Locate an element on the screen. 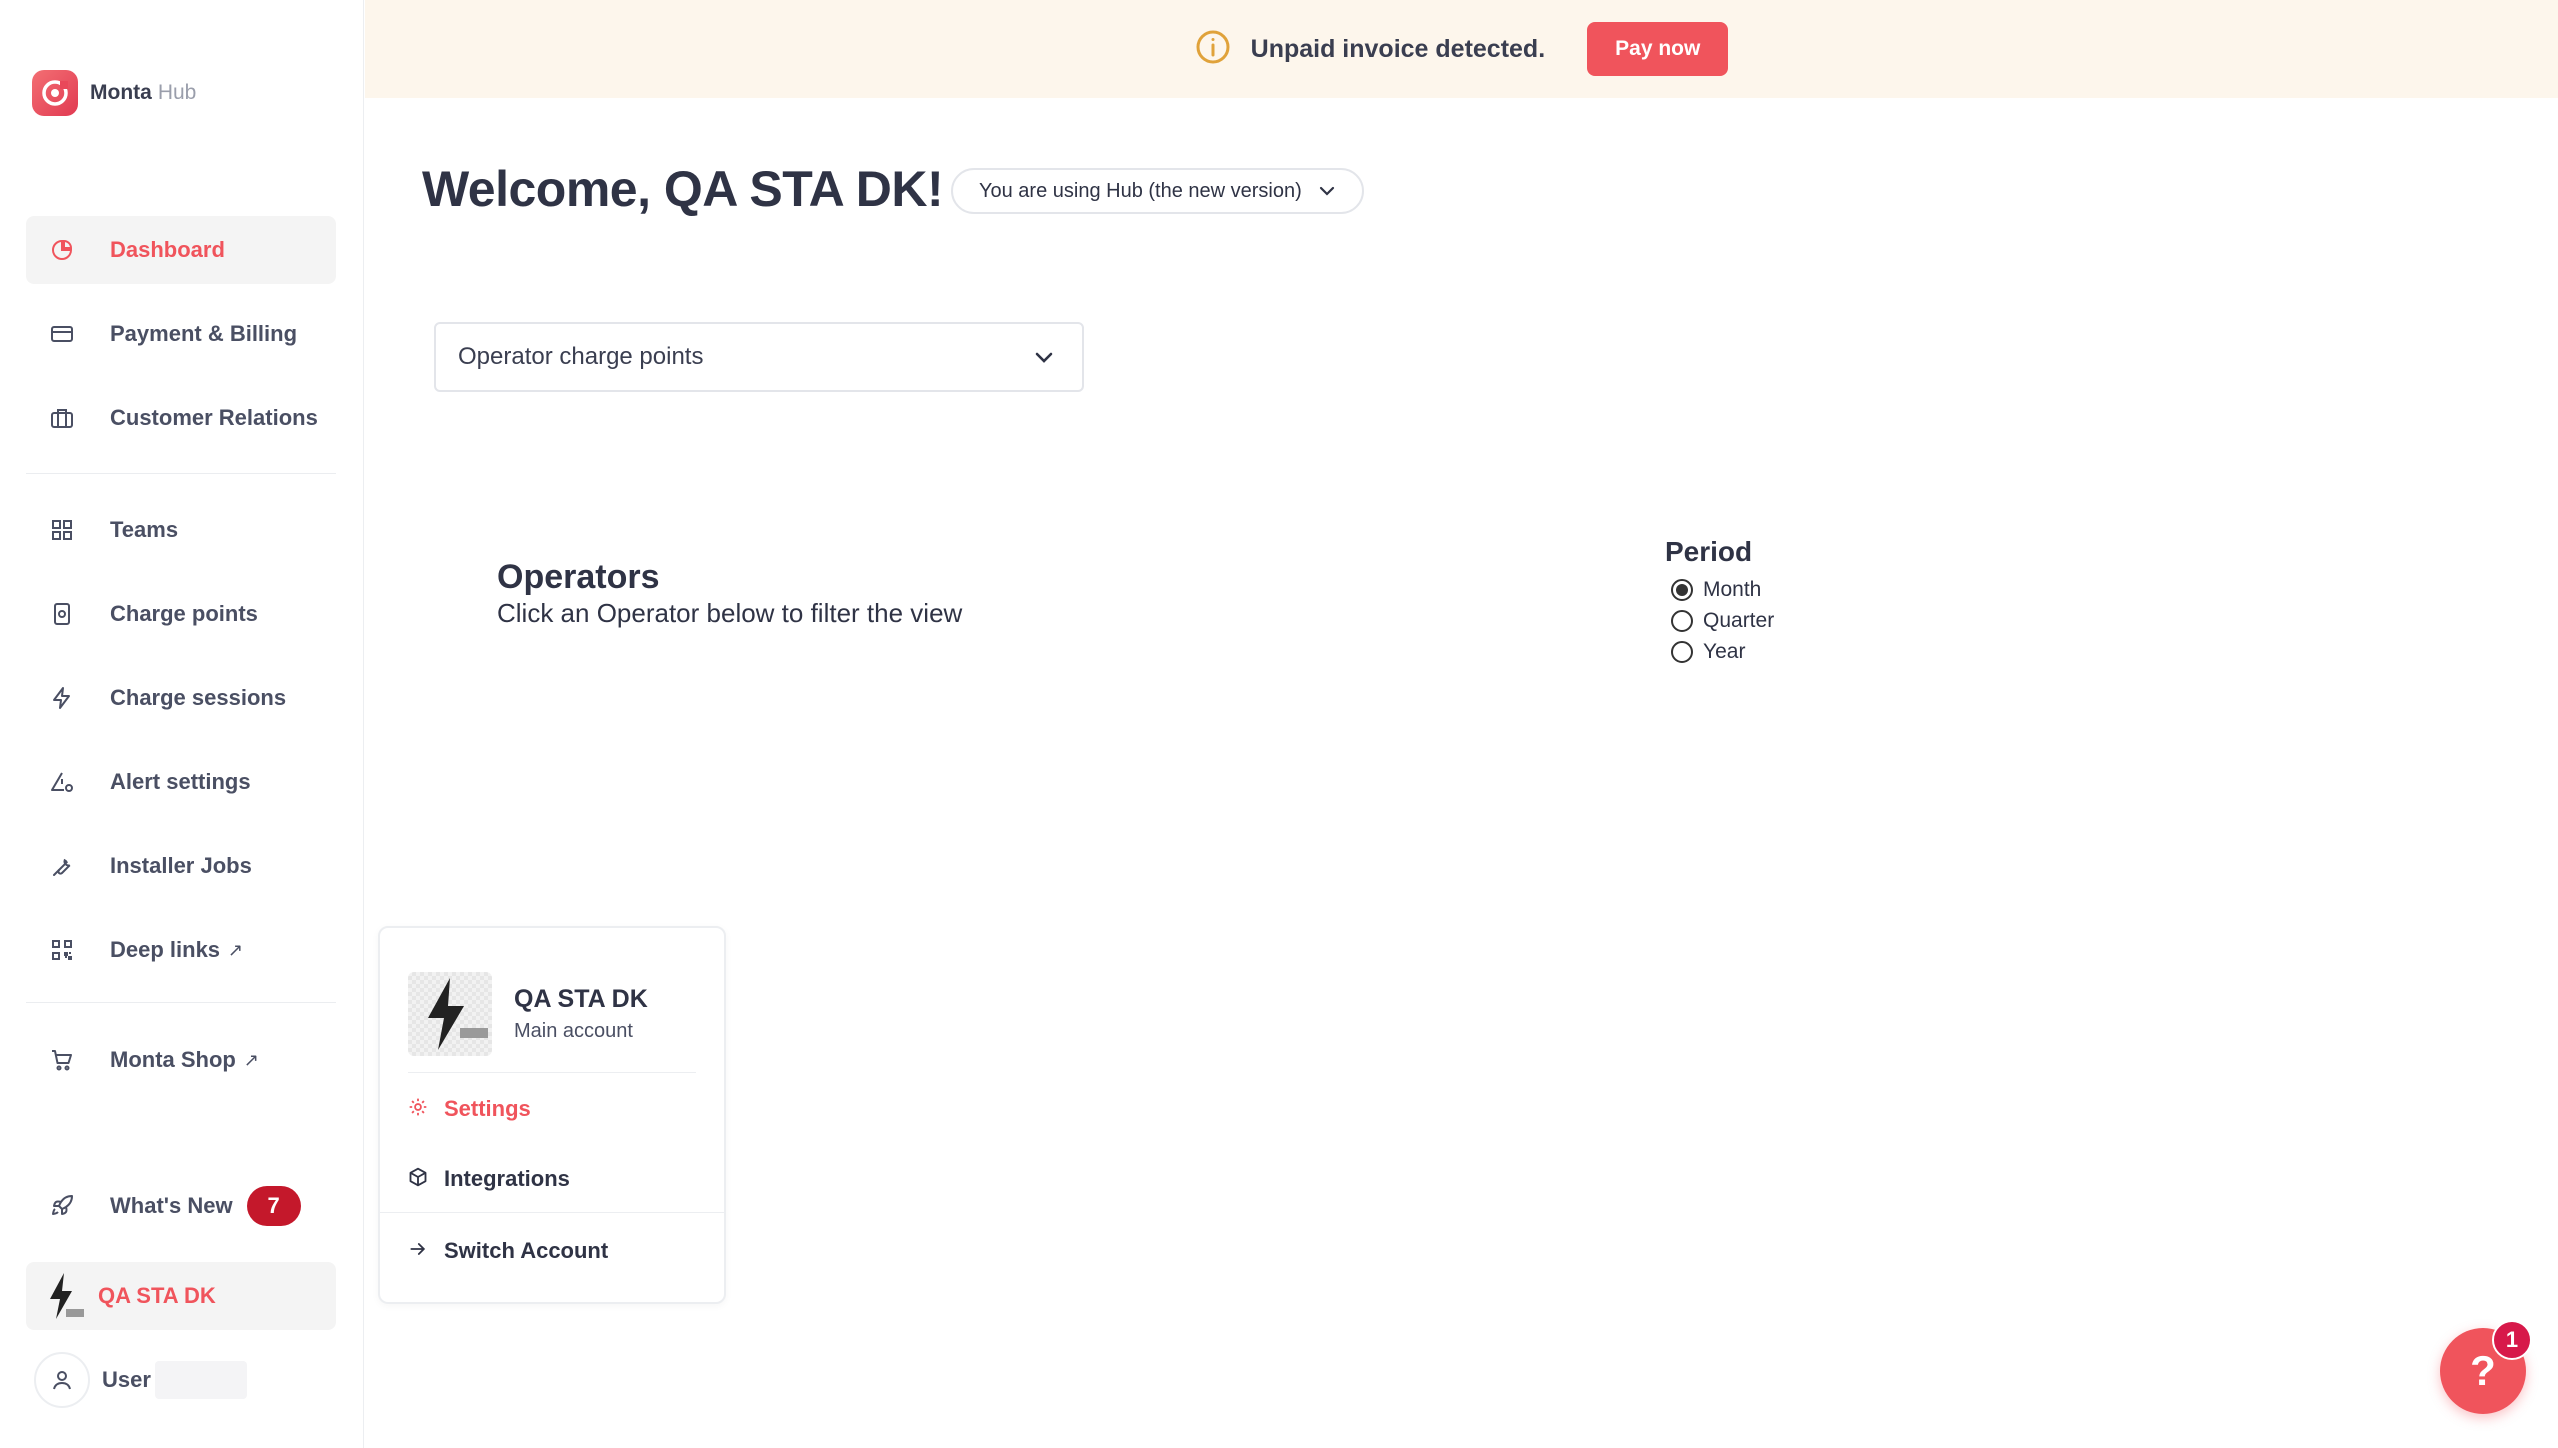 The image size is (2558, 1448). popup-item-switch-account: Switch Account is located at coordinates (508, 1251).